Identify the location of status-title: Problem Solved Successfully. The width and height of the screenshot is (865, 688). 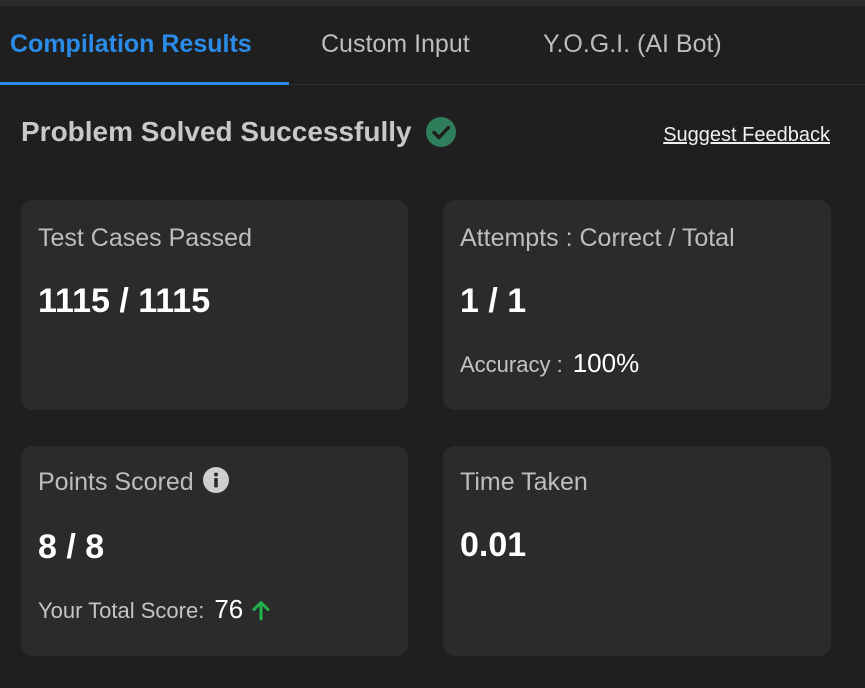
(216, 131).